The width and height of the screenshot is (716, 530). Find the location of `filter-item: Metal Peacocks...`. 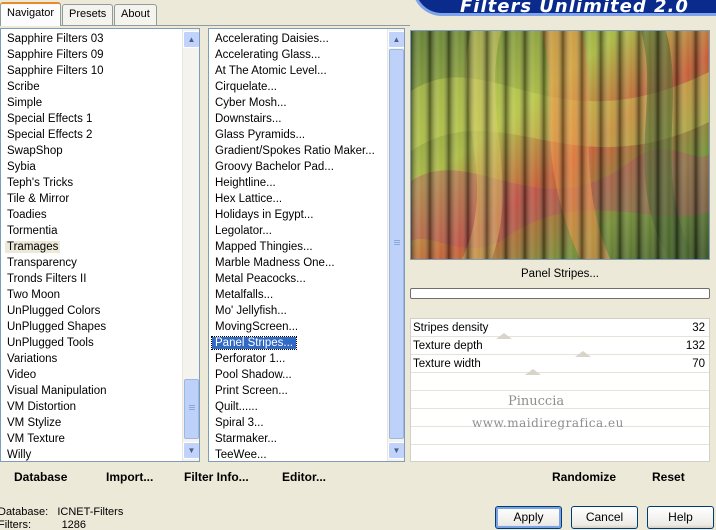

filter-item: Metal Peacocks... is located at coordinates (297, 279).